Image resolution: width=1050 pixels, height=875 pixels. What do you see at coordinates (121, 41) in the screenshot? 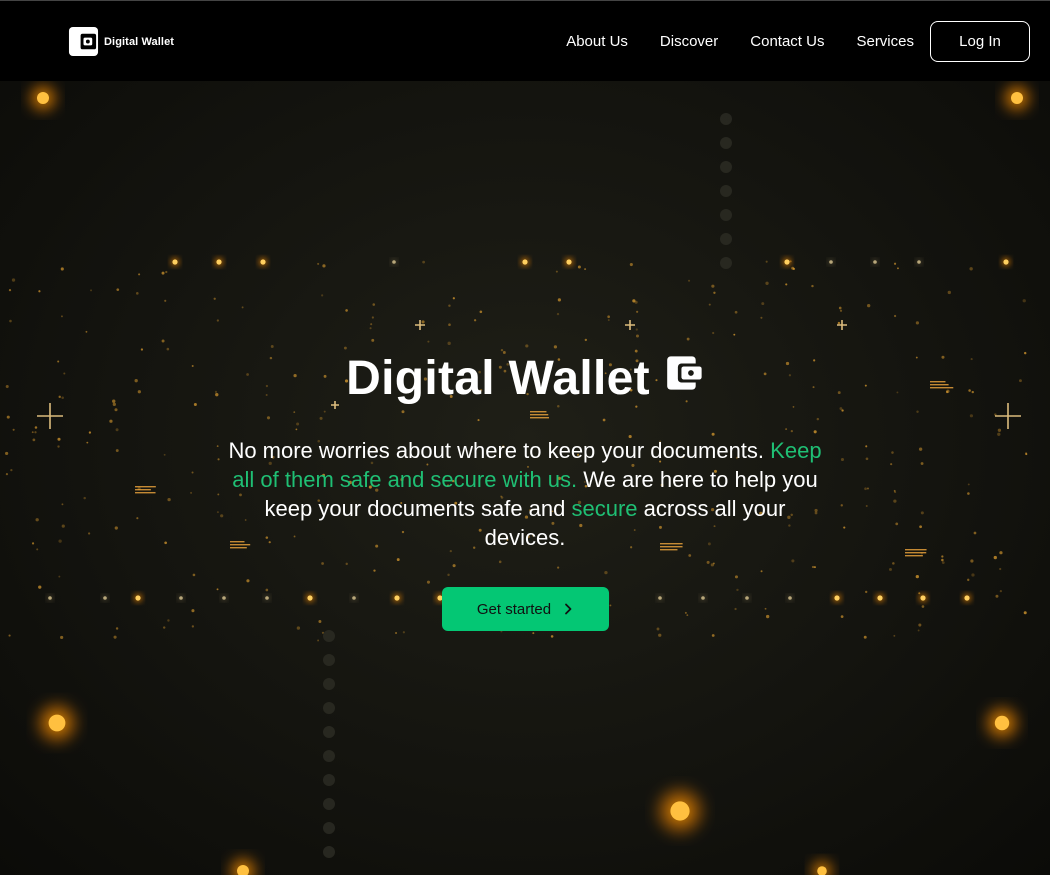
I see `logo-link: Digital Wallet` at bounding box center [121, 41].